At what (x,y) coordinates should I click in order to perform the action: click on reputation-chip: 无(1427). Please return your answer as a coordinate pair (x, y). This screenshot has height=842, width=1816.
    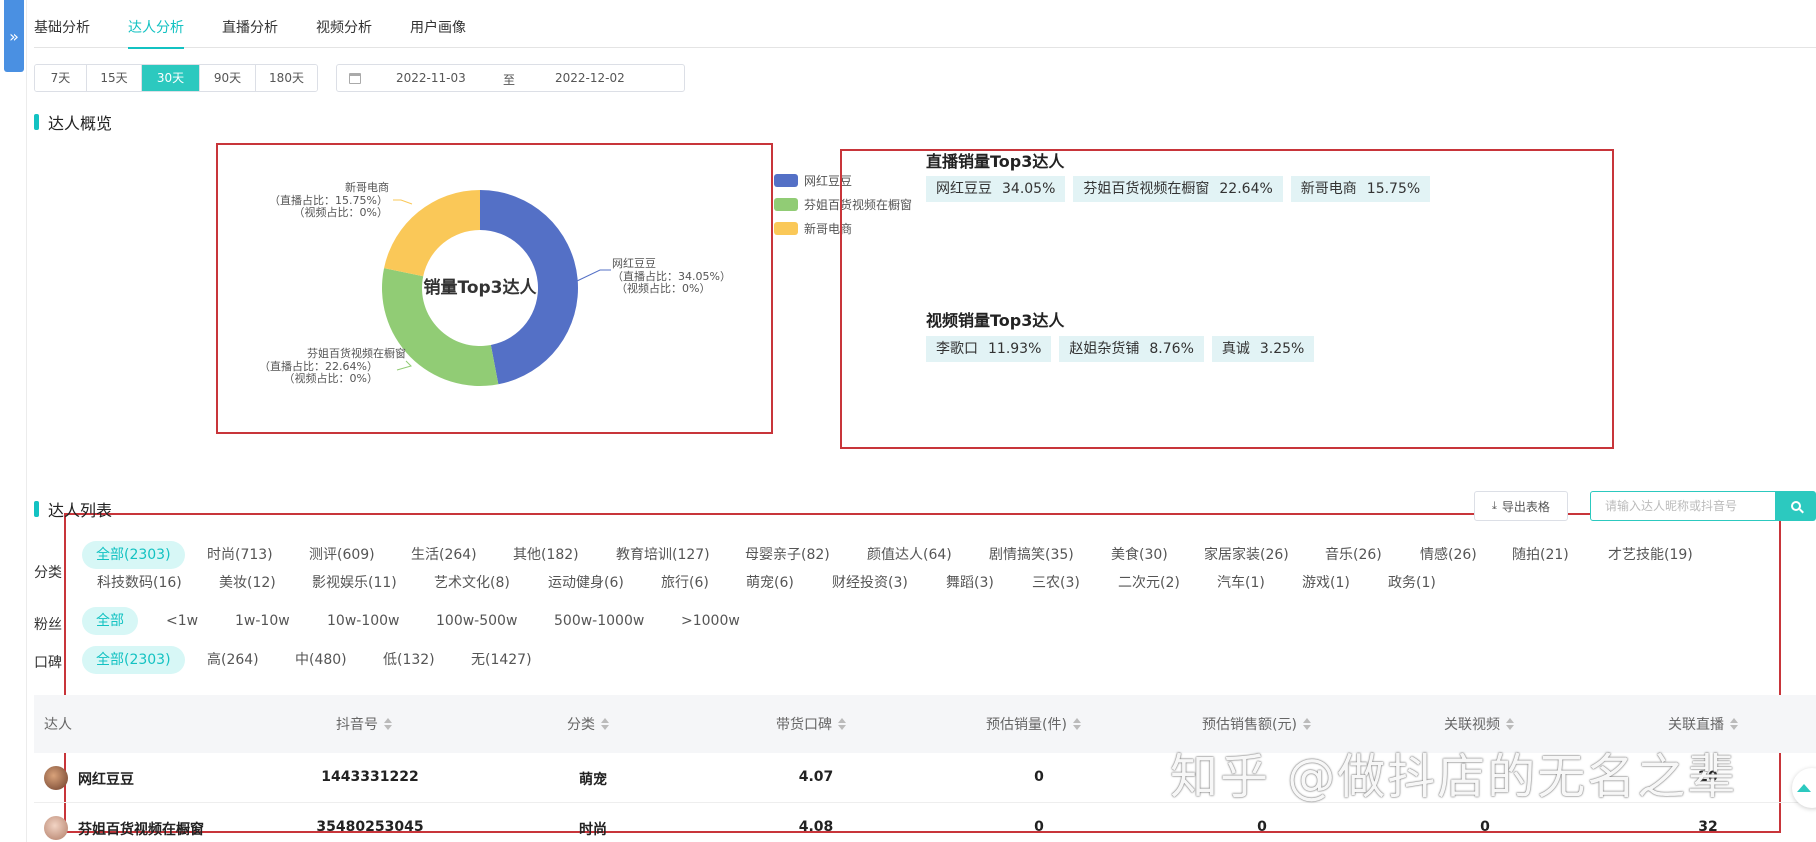
    Looking at the image, I should click on (501, 660).